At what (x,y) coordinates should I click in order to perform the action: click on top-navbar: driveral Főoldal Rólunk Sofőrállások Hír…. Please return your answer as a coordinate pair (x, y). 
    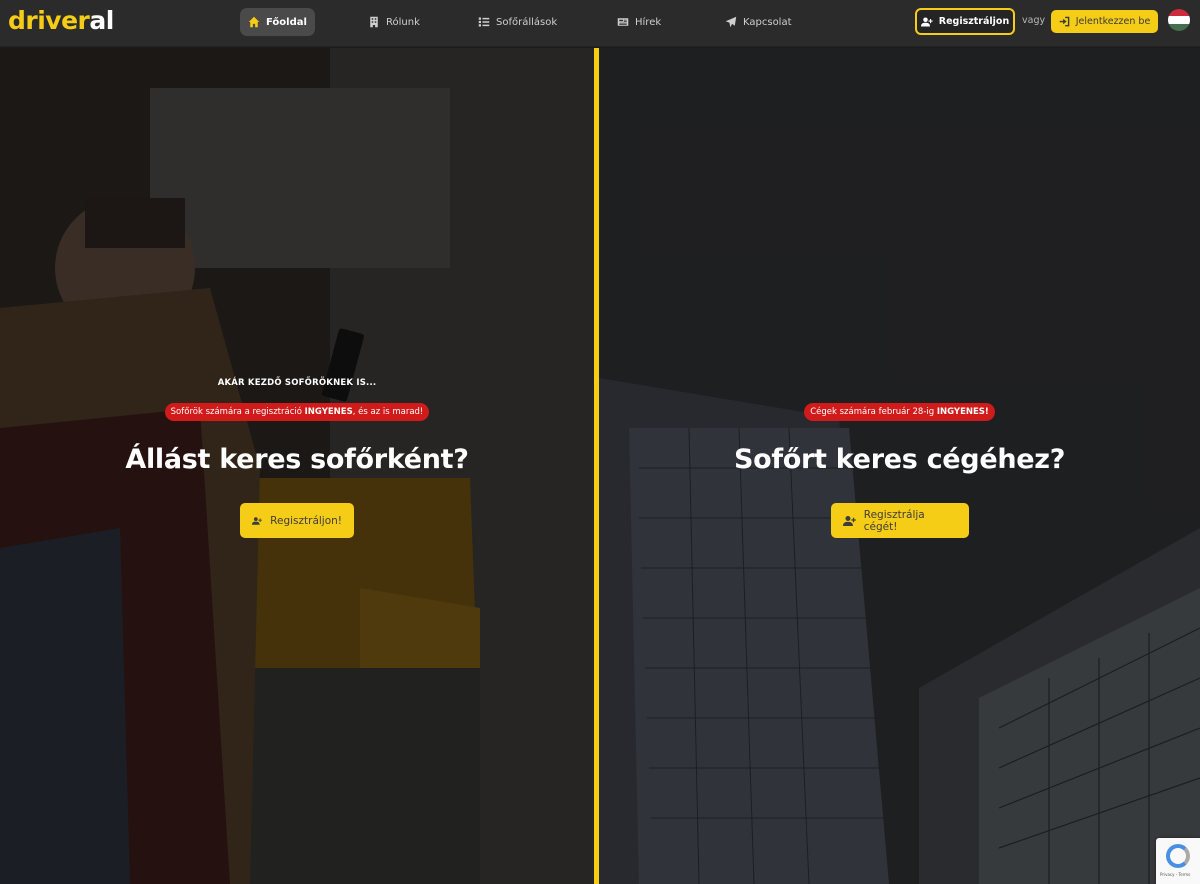
    Looking at the image, I should click on (600, 23).